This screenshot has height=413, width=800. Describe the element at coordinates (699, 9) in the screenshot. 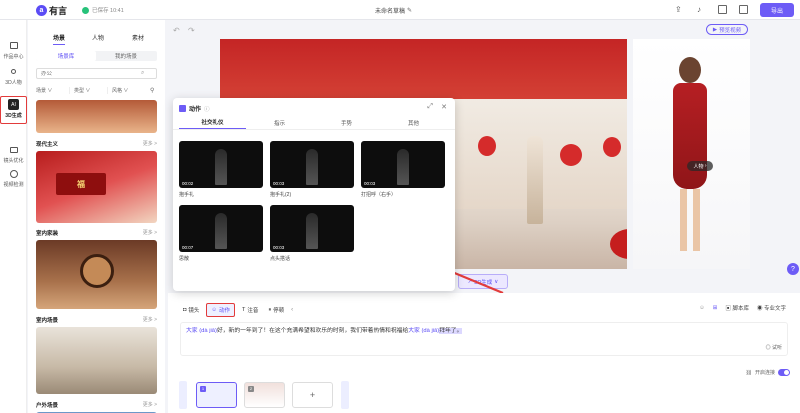

I see `bell-icon: ♪` at that location.